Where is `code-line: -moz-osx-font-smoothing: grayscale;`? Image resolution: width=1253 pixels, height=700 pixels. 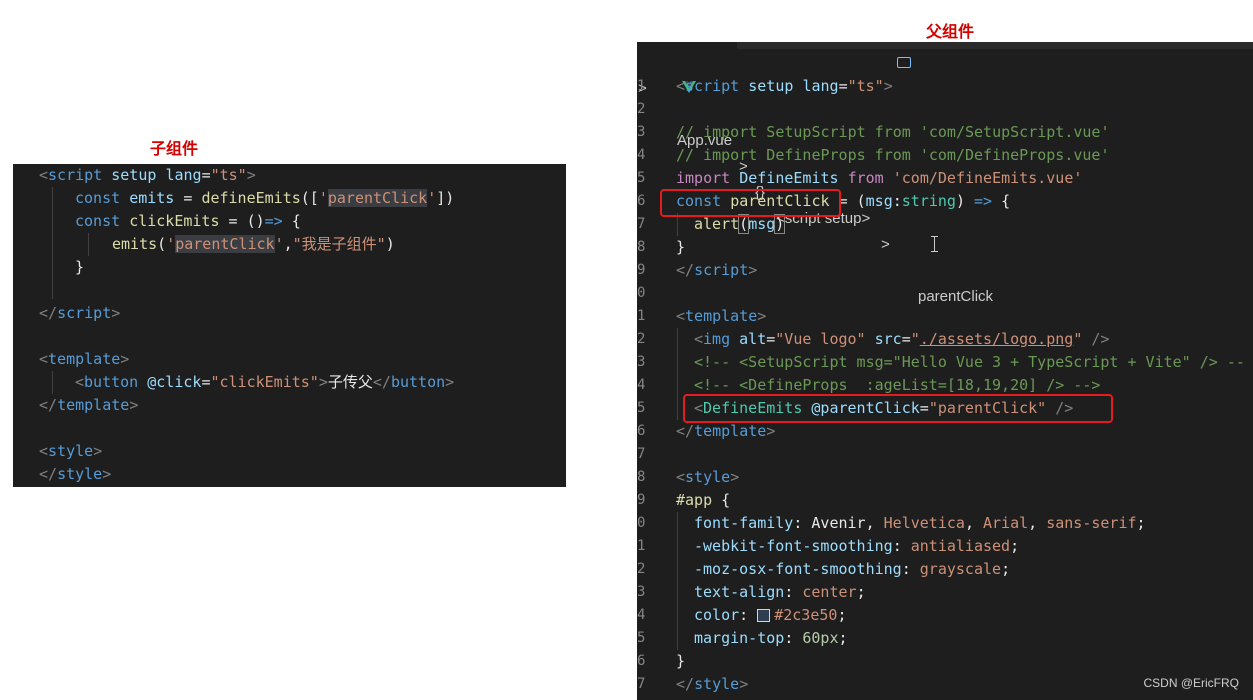 code-line: -moz-osx-font-smoothing: grayscale; is located at coordinates (852, 569).